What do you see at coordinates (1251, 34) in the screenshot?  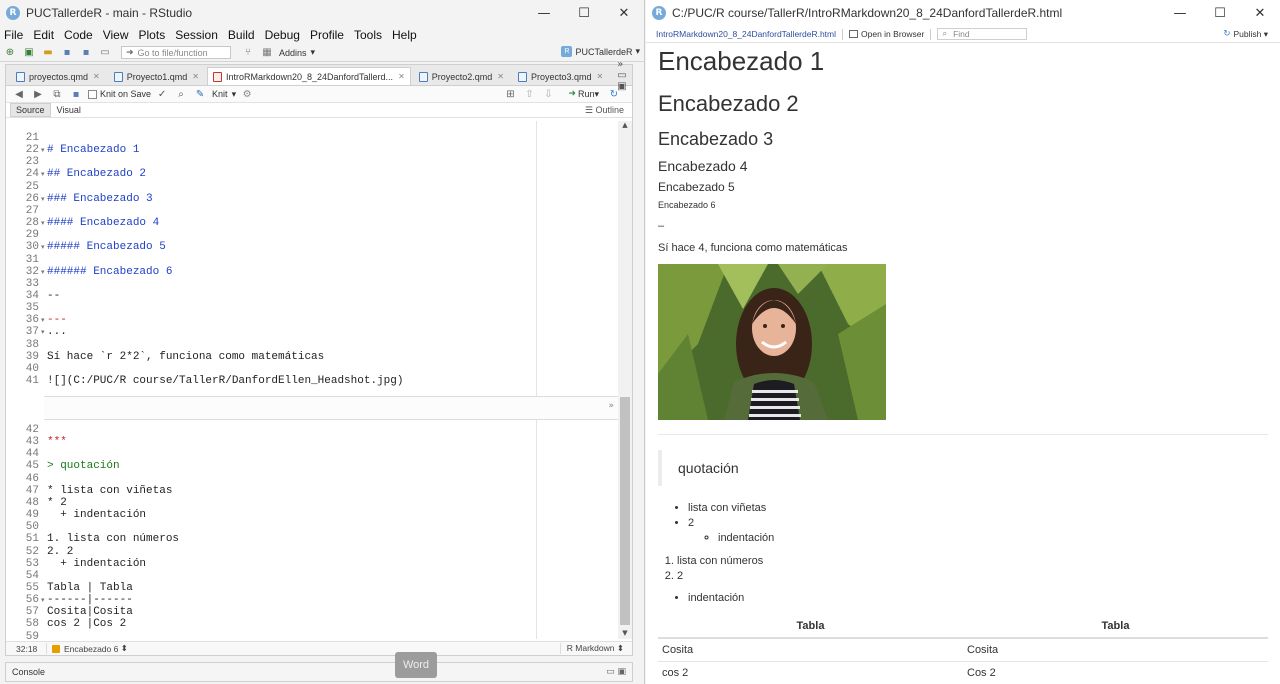 I see `publish-button: ↻ Publish ▾` at bounding box center [1251, 34].